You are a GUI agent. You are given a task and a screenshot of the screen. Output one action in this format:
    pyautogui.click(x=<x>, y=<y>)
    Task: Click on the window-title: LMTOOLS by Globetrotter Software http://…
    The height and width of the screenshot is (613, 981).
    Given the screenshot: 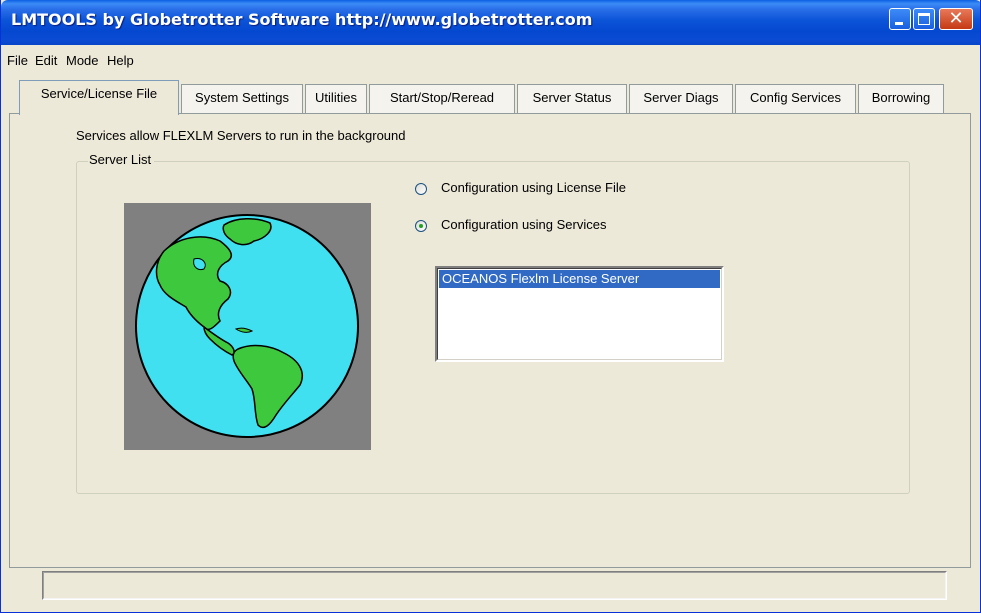 What is the action you would take?
    pyautogui.click(x=302, y=19)
    